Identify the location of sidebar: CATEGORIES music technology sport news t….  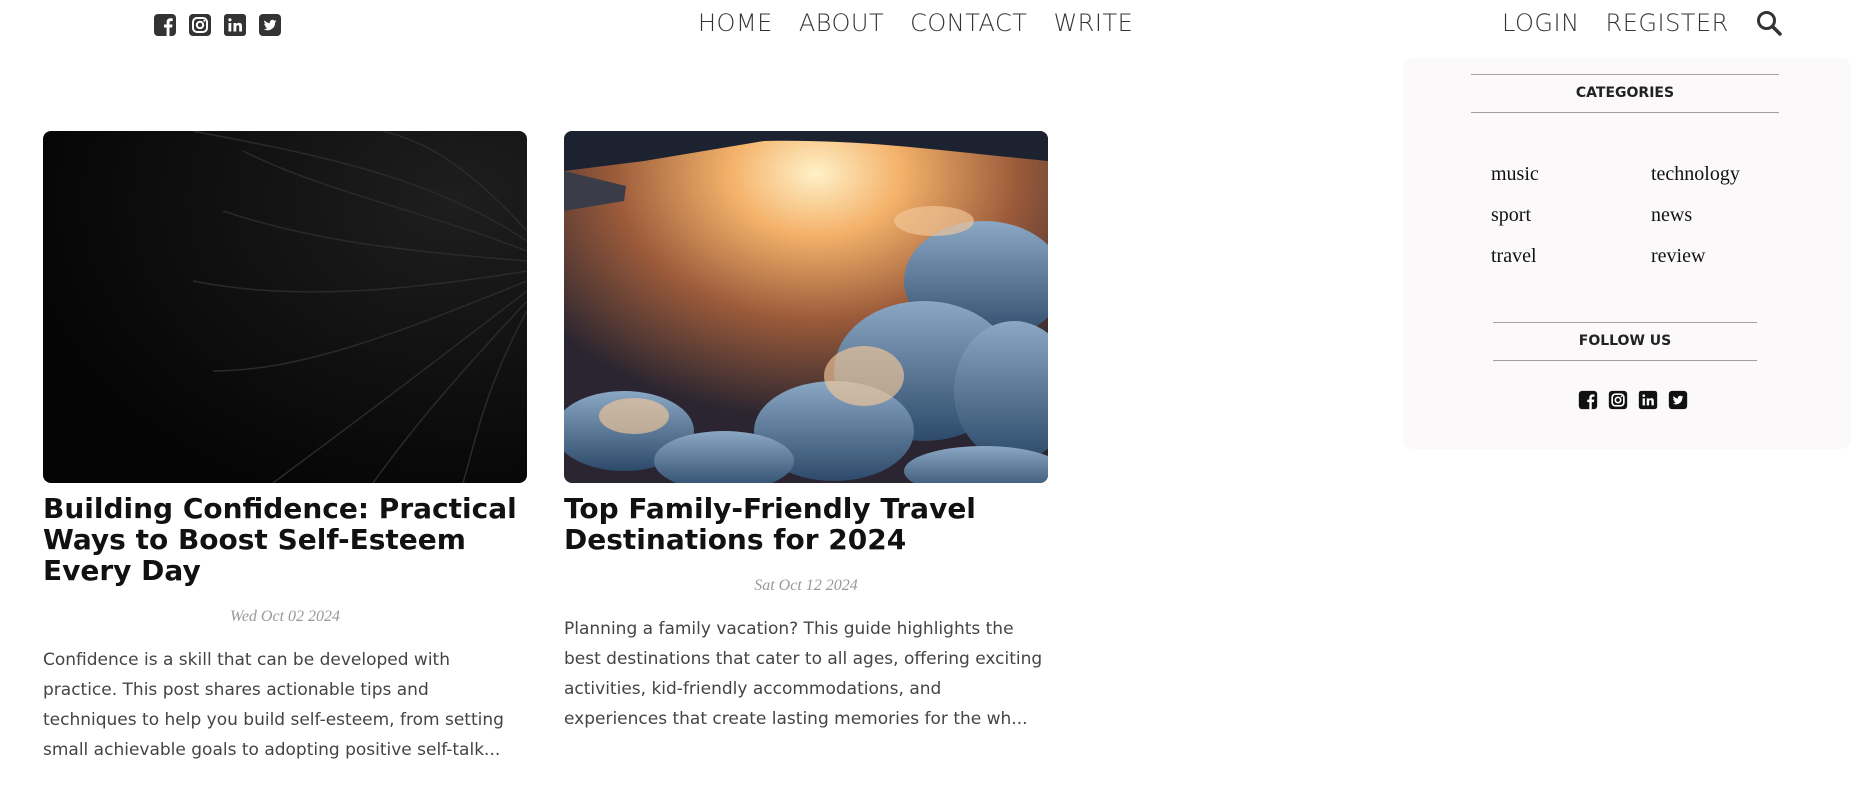
(1627, 253).